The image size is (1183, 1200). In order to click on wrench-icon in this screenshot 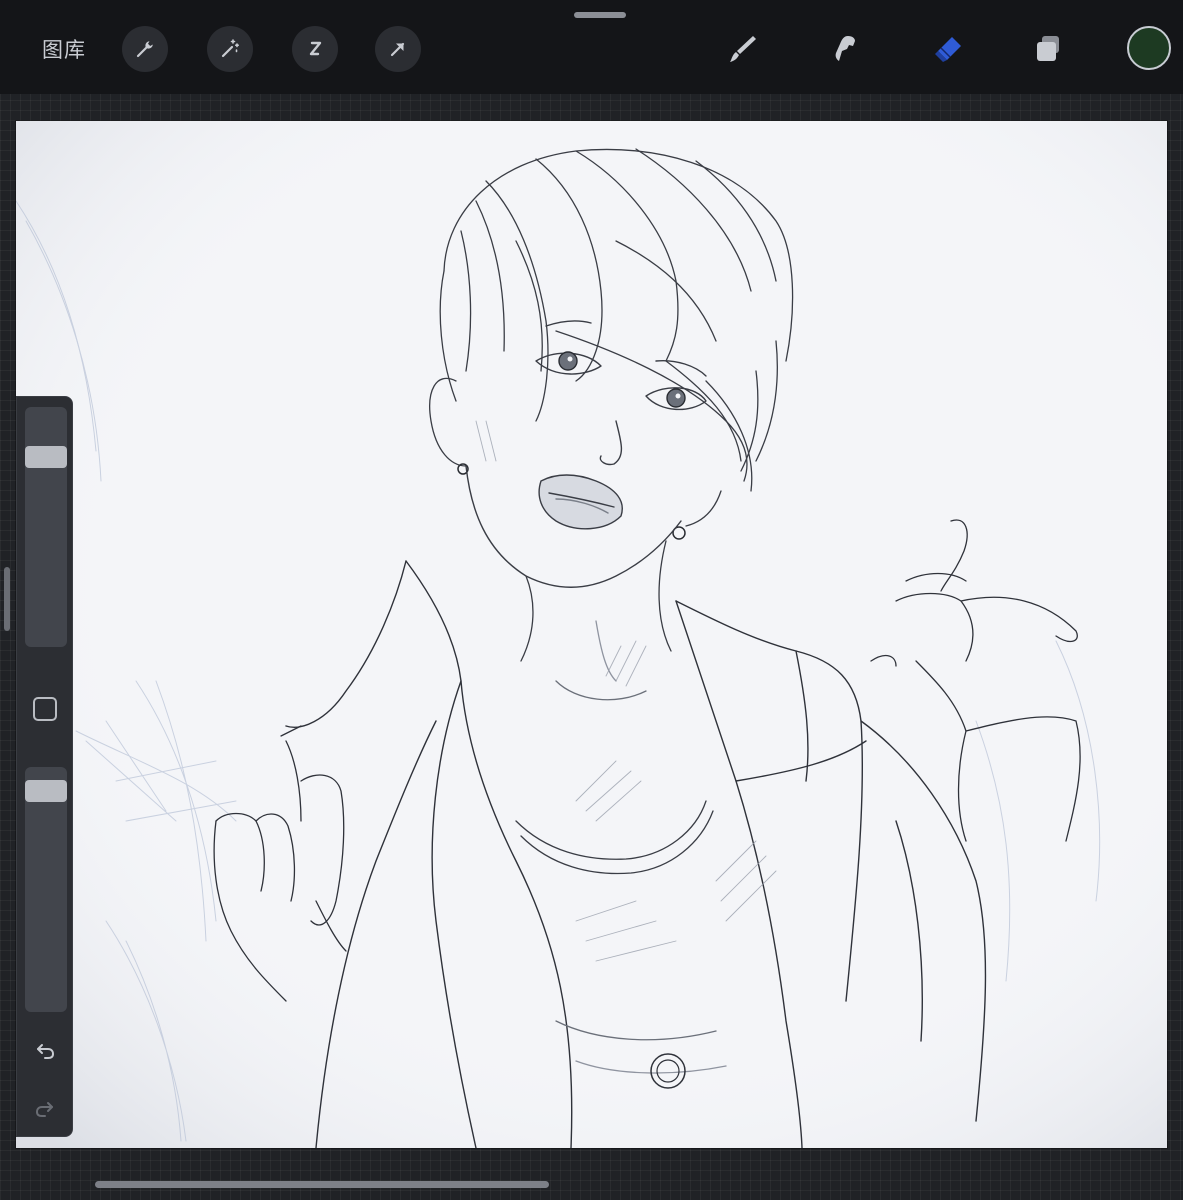, I will do `click(144, 49)`.